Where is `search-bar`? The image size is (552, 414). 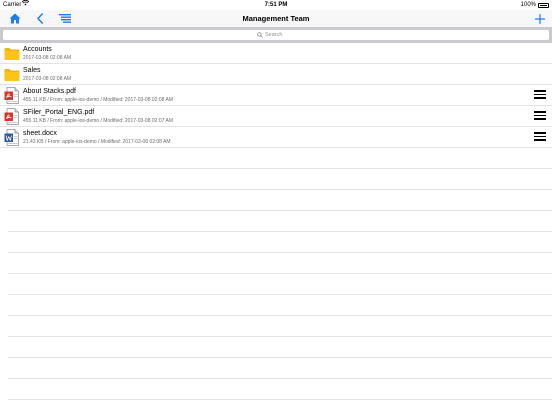
search-bar is located at coordinates (276, 35).